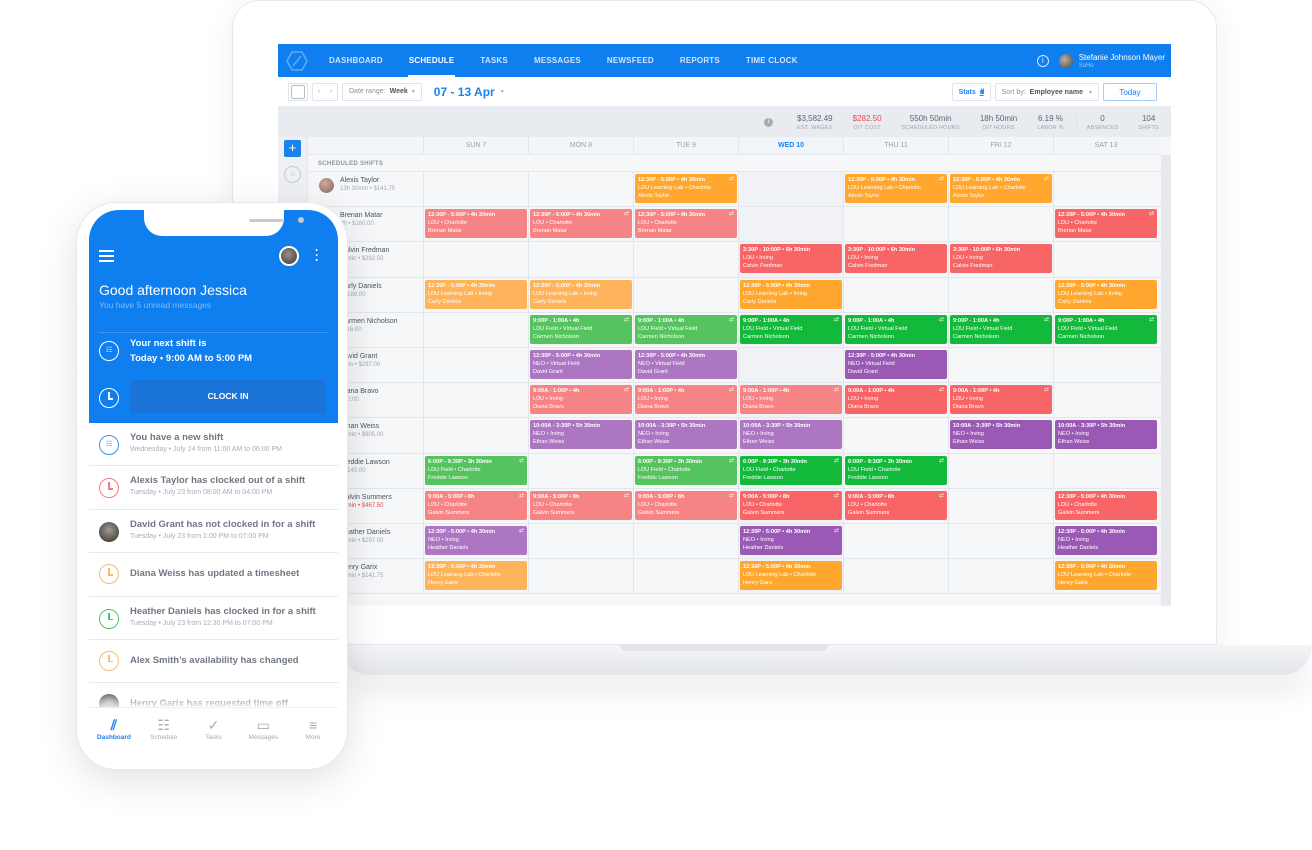 Image resolution: width=1312 pixels, height=850 pixels. I want to click on user-avatar, so click(1065, 60).